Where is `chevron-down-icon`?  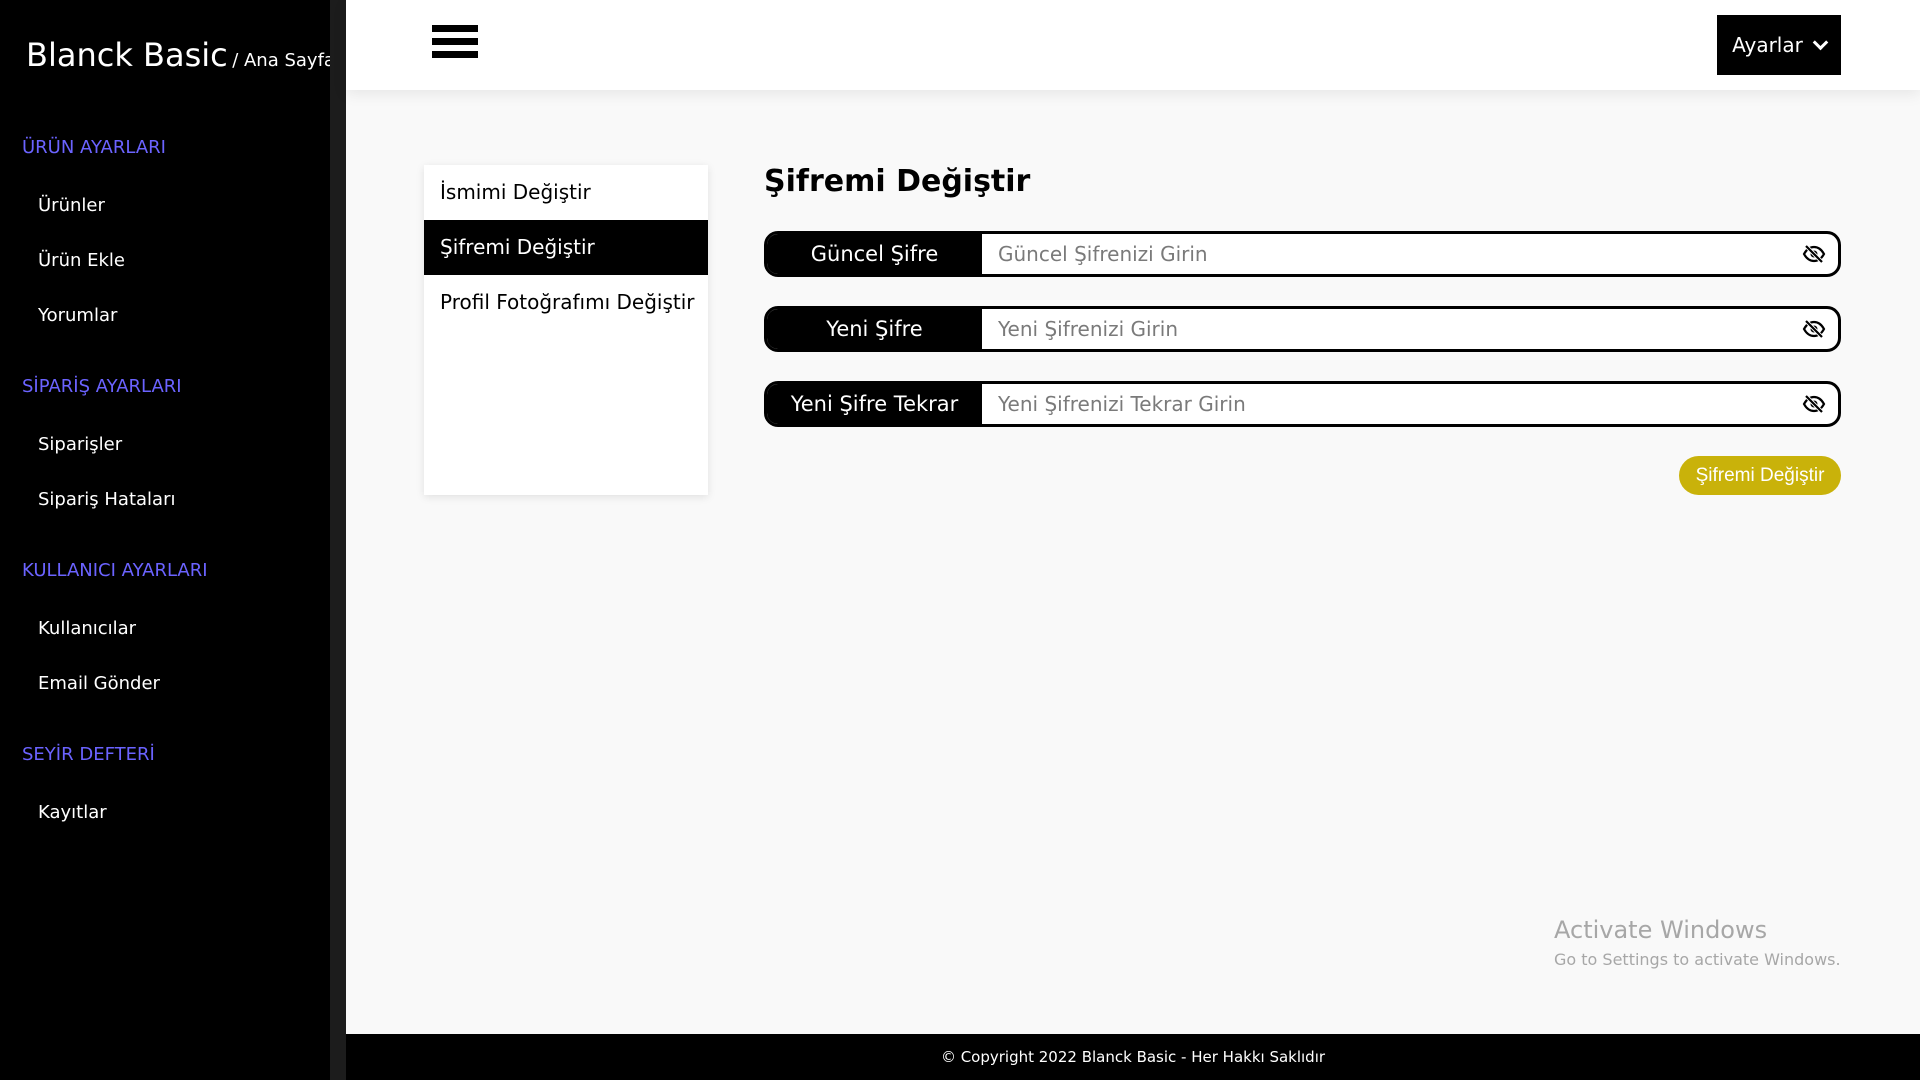
chevron-down-icon is located at coordinates (1820, 42).